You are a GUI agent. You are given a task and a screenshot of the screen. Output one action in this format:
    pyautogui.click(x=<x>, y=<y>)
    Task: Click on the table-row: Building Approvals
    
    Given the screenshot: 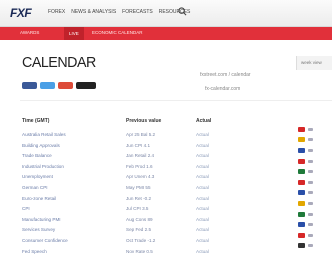 What is the action you would take?
    pyautogui.click(x=45, y=146)
    